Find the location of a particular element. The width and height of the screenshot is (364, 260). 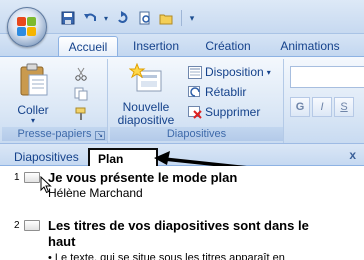

reset-button: Rétablir is located at coordinates (217, 92).